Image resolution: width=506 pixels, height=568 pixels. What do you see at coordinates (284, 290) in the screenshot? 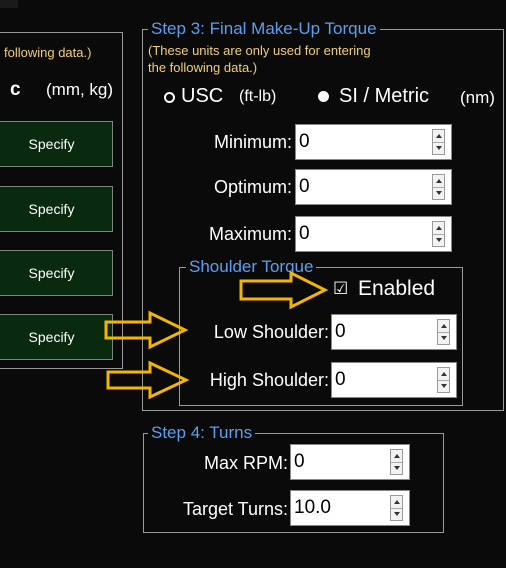
I see `arrow-to-enabled-icon` at bounding box center [284, 290].